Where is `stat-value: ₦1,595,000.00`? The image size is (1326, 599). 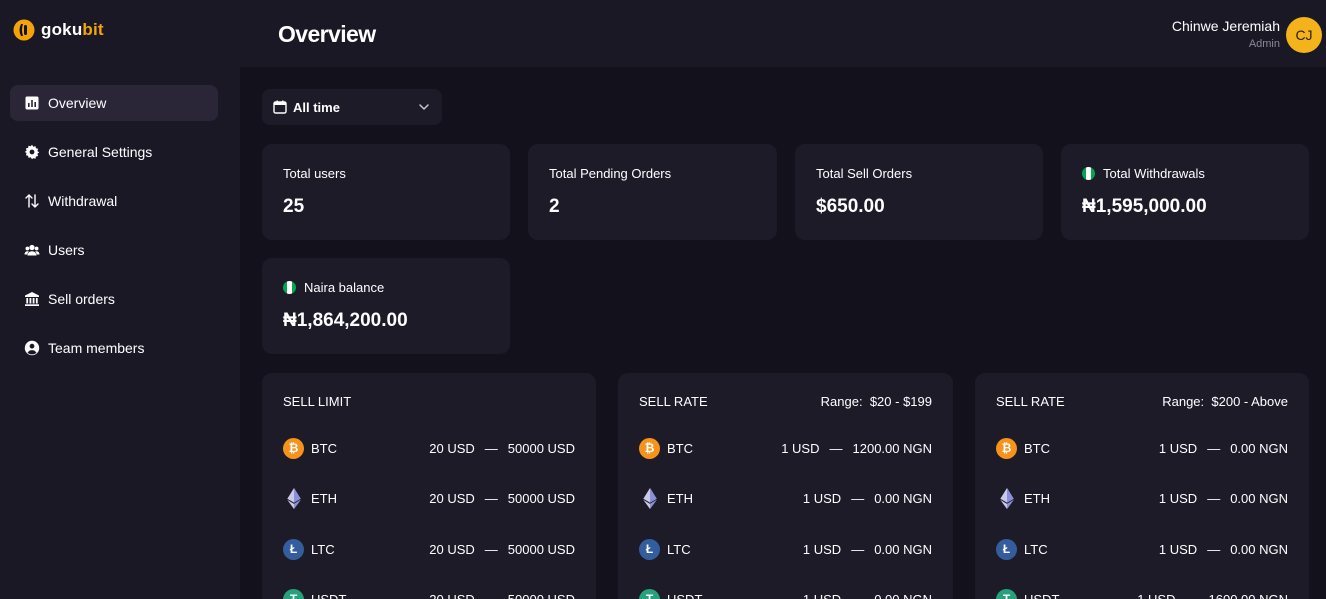 stat-value: ₦1,595,000.00 is located at coordinates (1144, 206).